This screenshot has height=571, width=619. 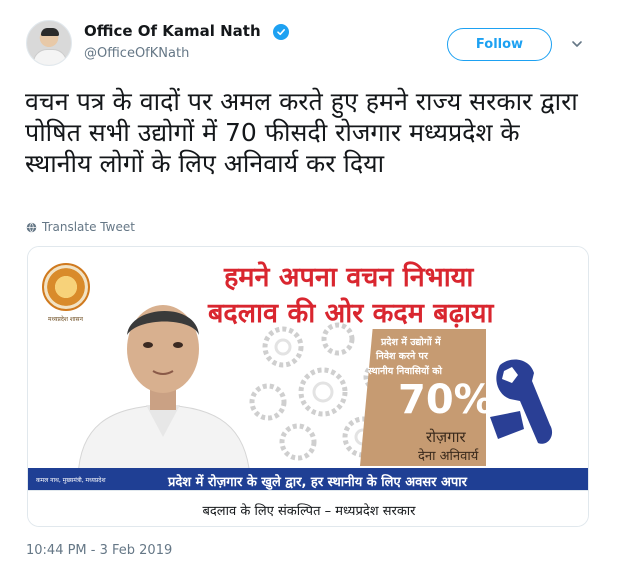 What do you see at coordinates (499, 44) in the screenshot?
I see `follow-button: Follow` at bounding box center [499, 44].